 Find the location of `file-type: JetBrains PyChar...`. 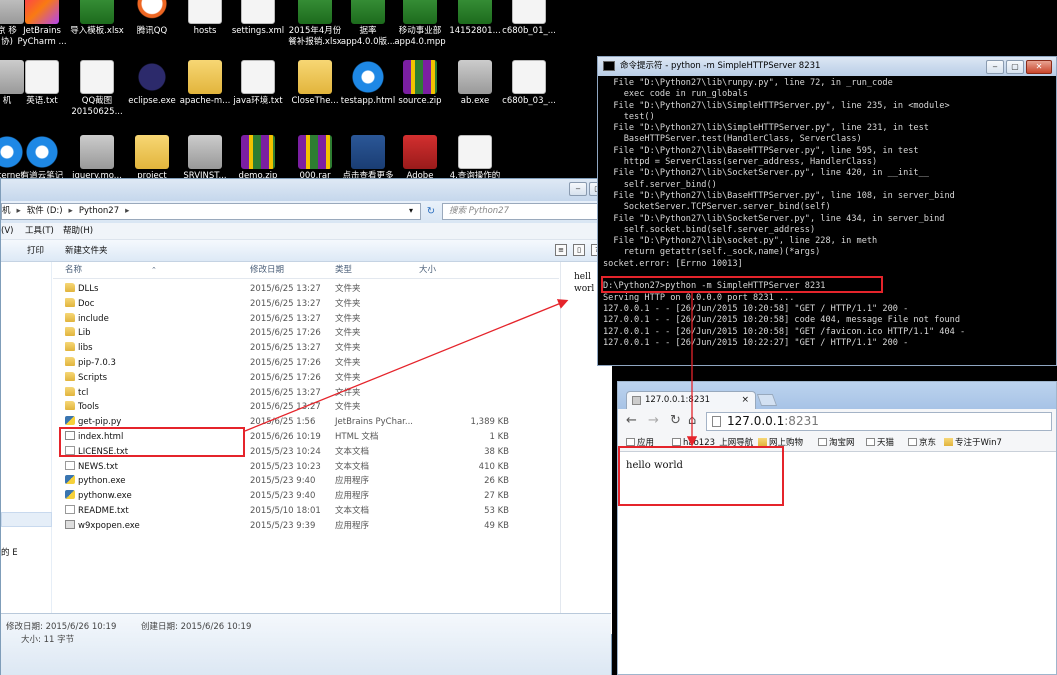

file-type: JetBrains PyChar... is located at coordinates (374, 422).